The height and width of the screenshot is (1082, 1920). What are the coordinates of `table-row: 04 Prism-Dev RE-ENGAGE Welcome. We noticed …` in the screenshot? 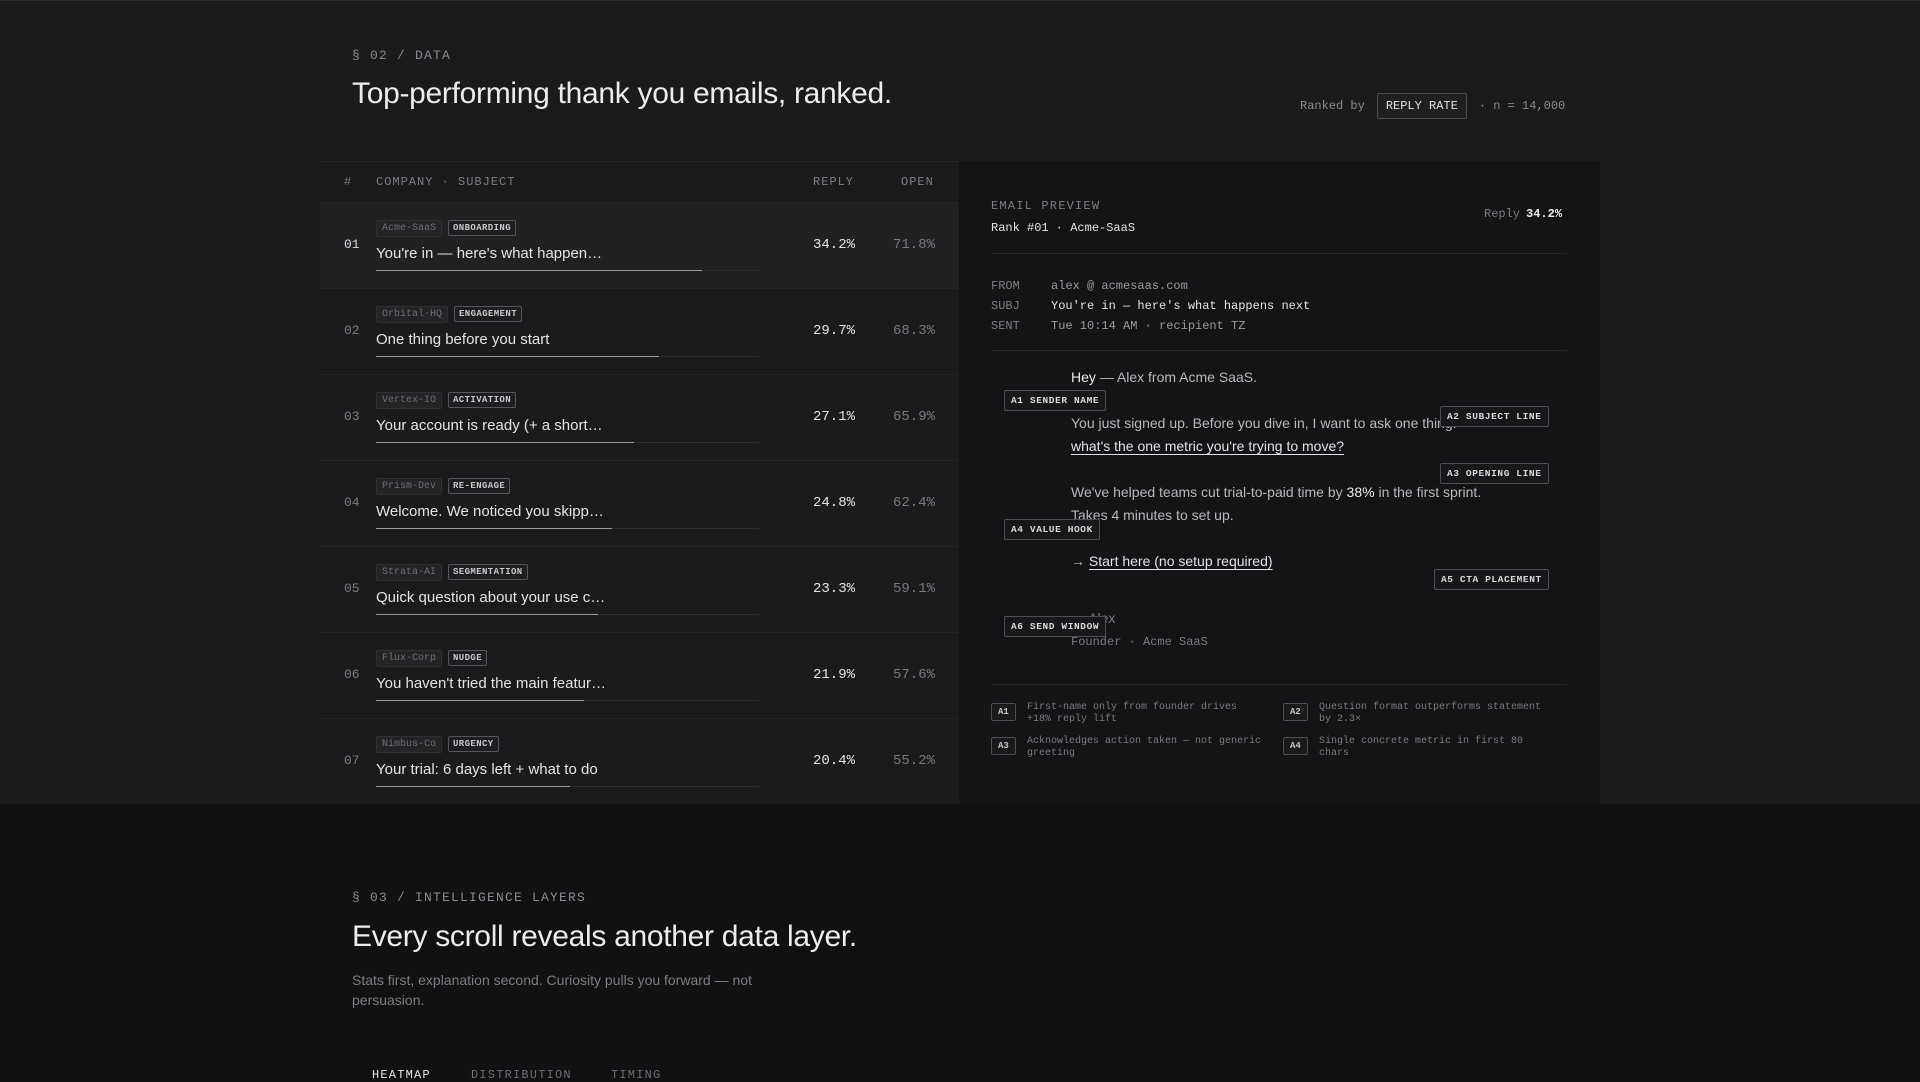 It's located at (639, 504).